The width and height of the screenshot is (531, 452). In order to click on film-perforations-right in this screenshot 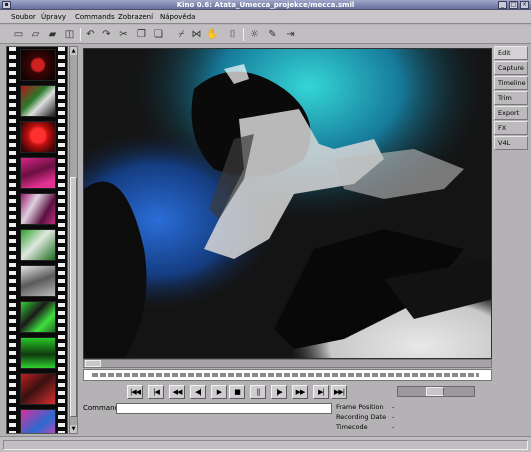, I will do `click(61, 240)`.